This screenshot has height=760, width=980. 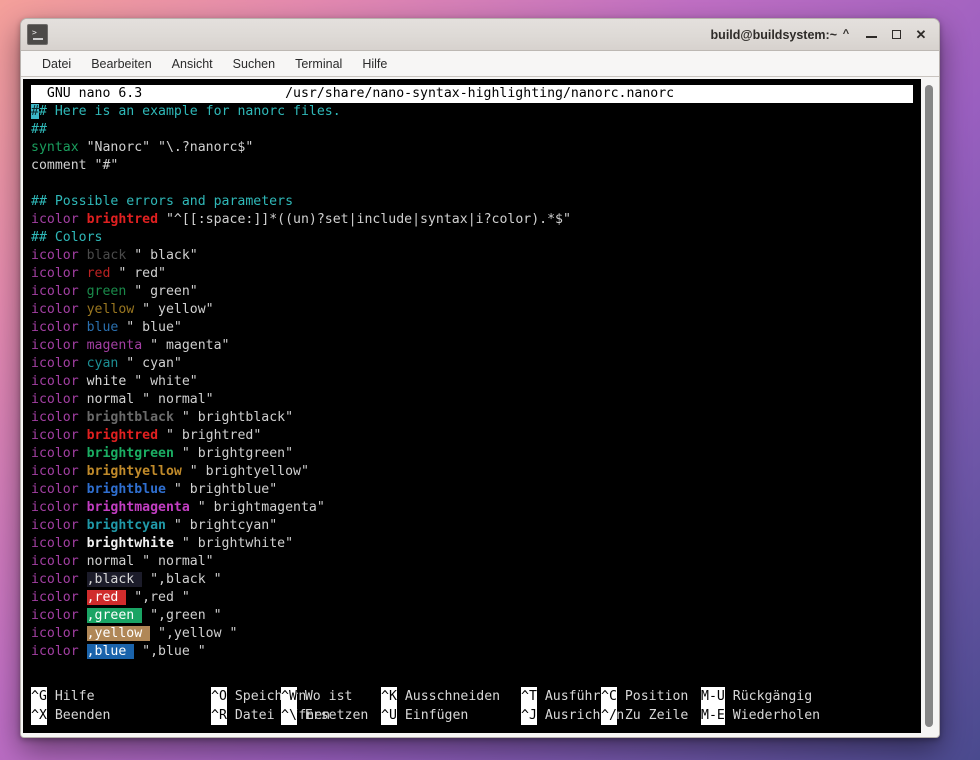 I want to click on menu-item-suchen: Suchen, so click(x=254, y=64).